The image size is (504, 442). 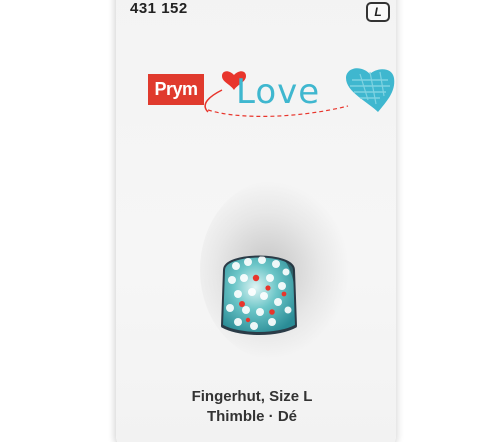 I want to click on product-line-text: Love, so click(x=278, y=92).